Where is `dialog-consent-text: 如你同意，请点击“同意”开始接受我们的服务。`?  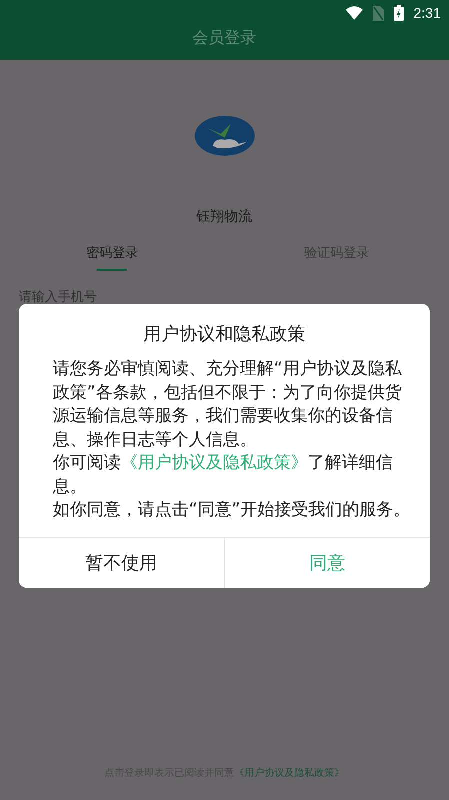
dialog-consent-text: 如你同意，请点击“同意”开始接受我们的服务。 is located at coordinates (232, 510).